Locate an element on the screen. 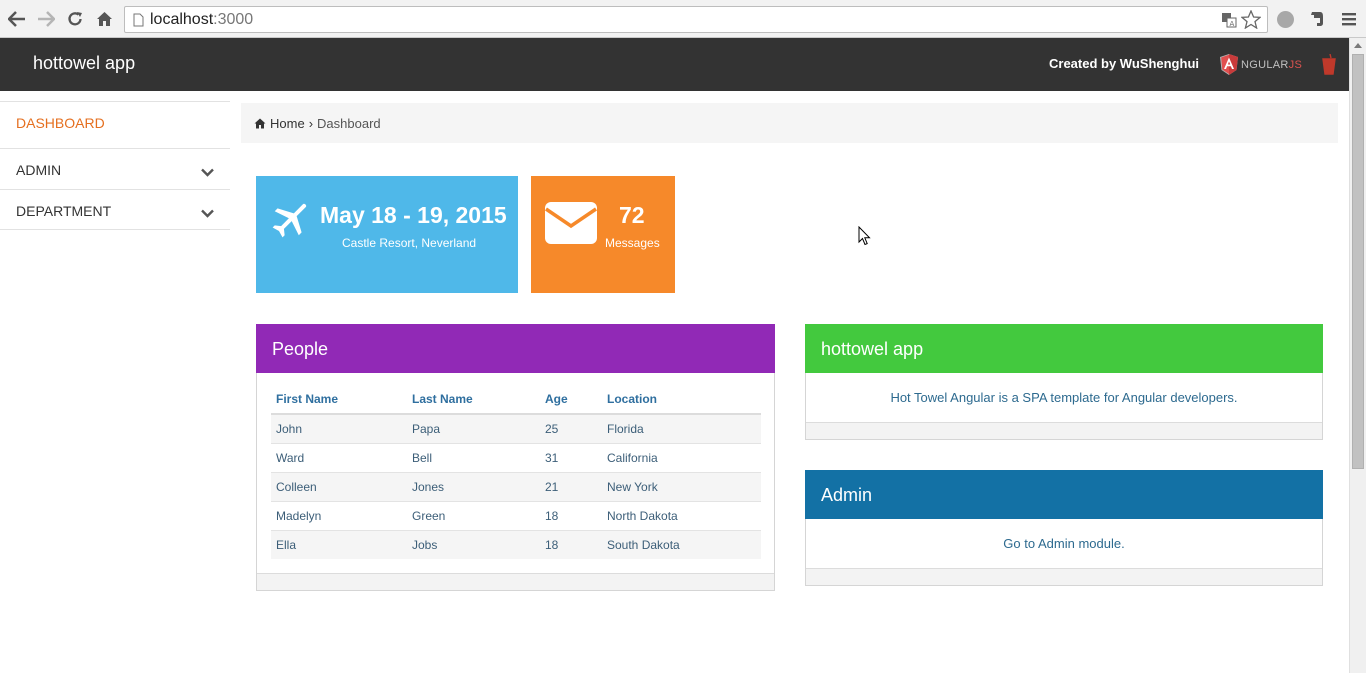 The image size is (1366, 673). address-bar: localhost:3000 A is located at coordinates (696, 19).